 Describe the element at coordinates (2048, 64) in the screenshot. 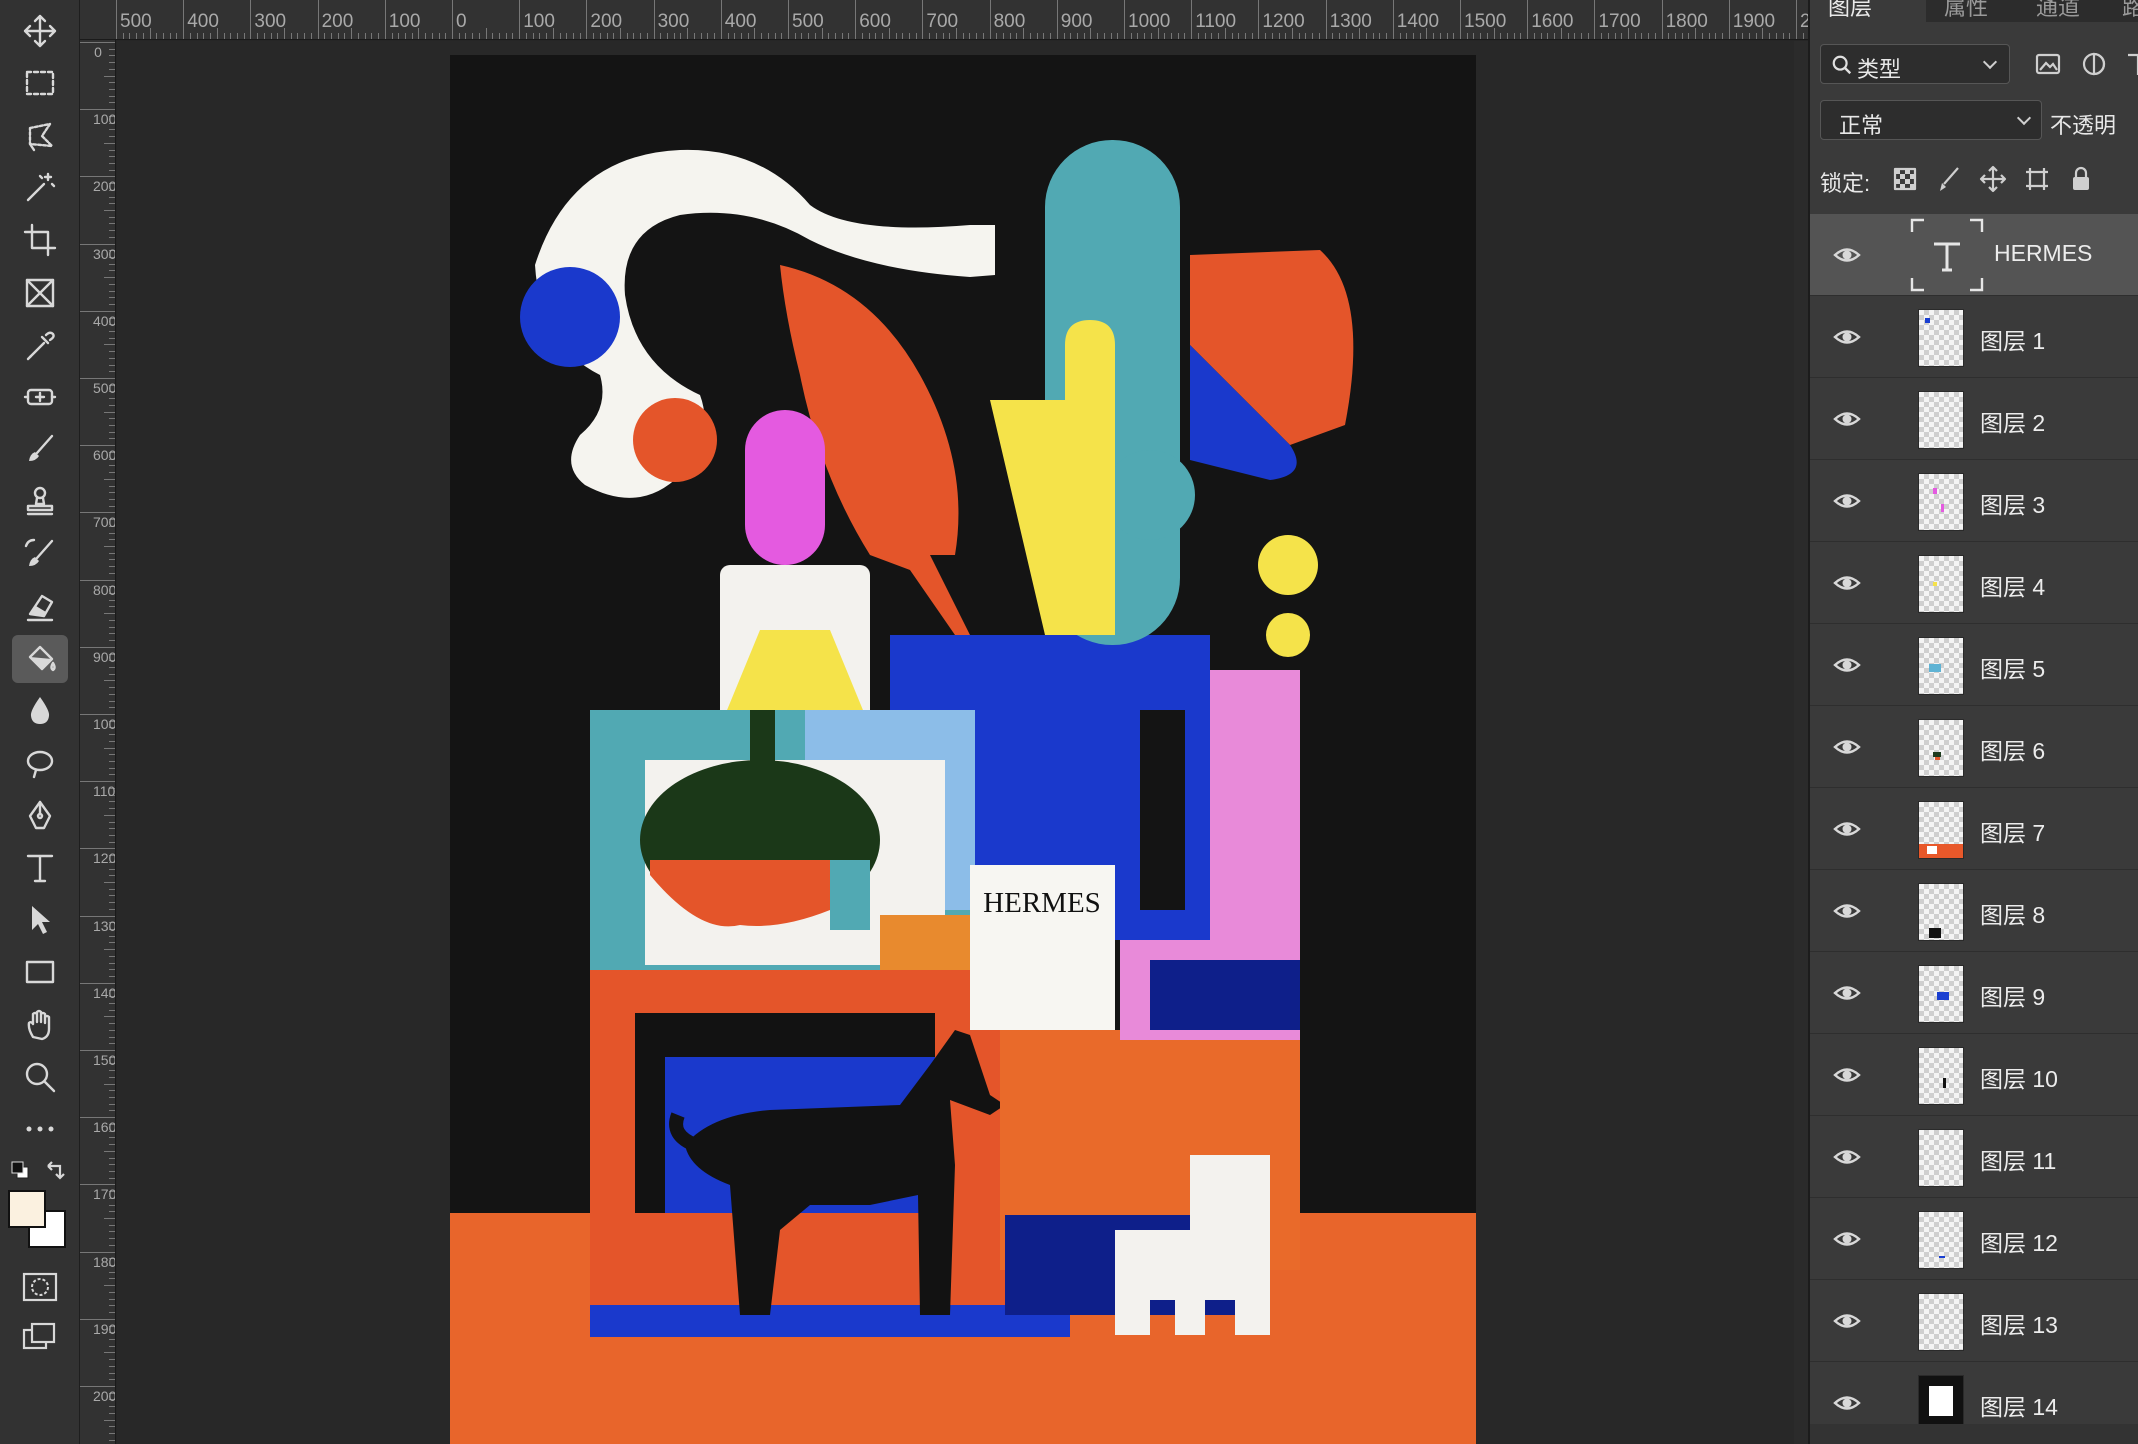

I see `image-filter-icon` at that location.